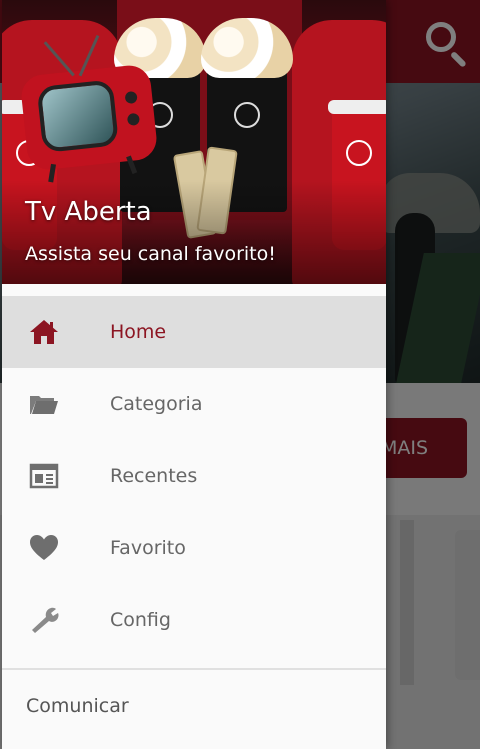 The width and height of the screenshot is (480, 749). I want to click on menu-item-recentes: Recentes, so click(194, 476).